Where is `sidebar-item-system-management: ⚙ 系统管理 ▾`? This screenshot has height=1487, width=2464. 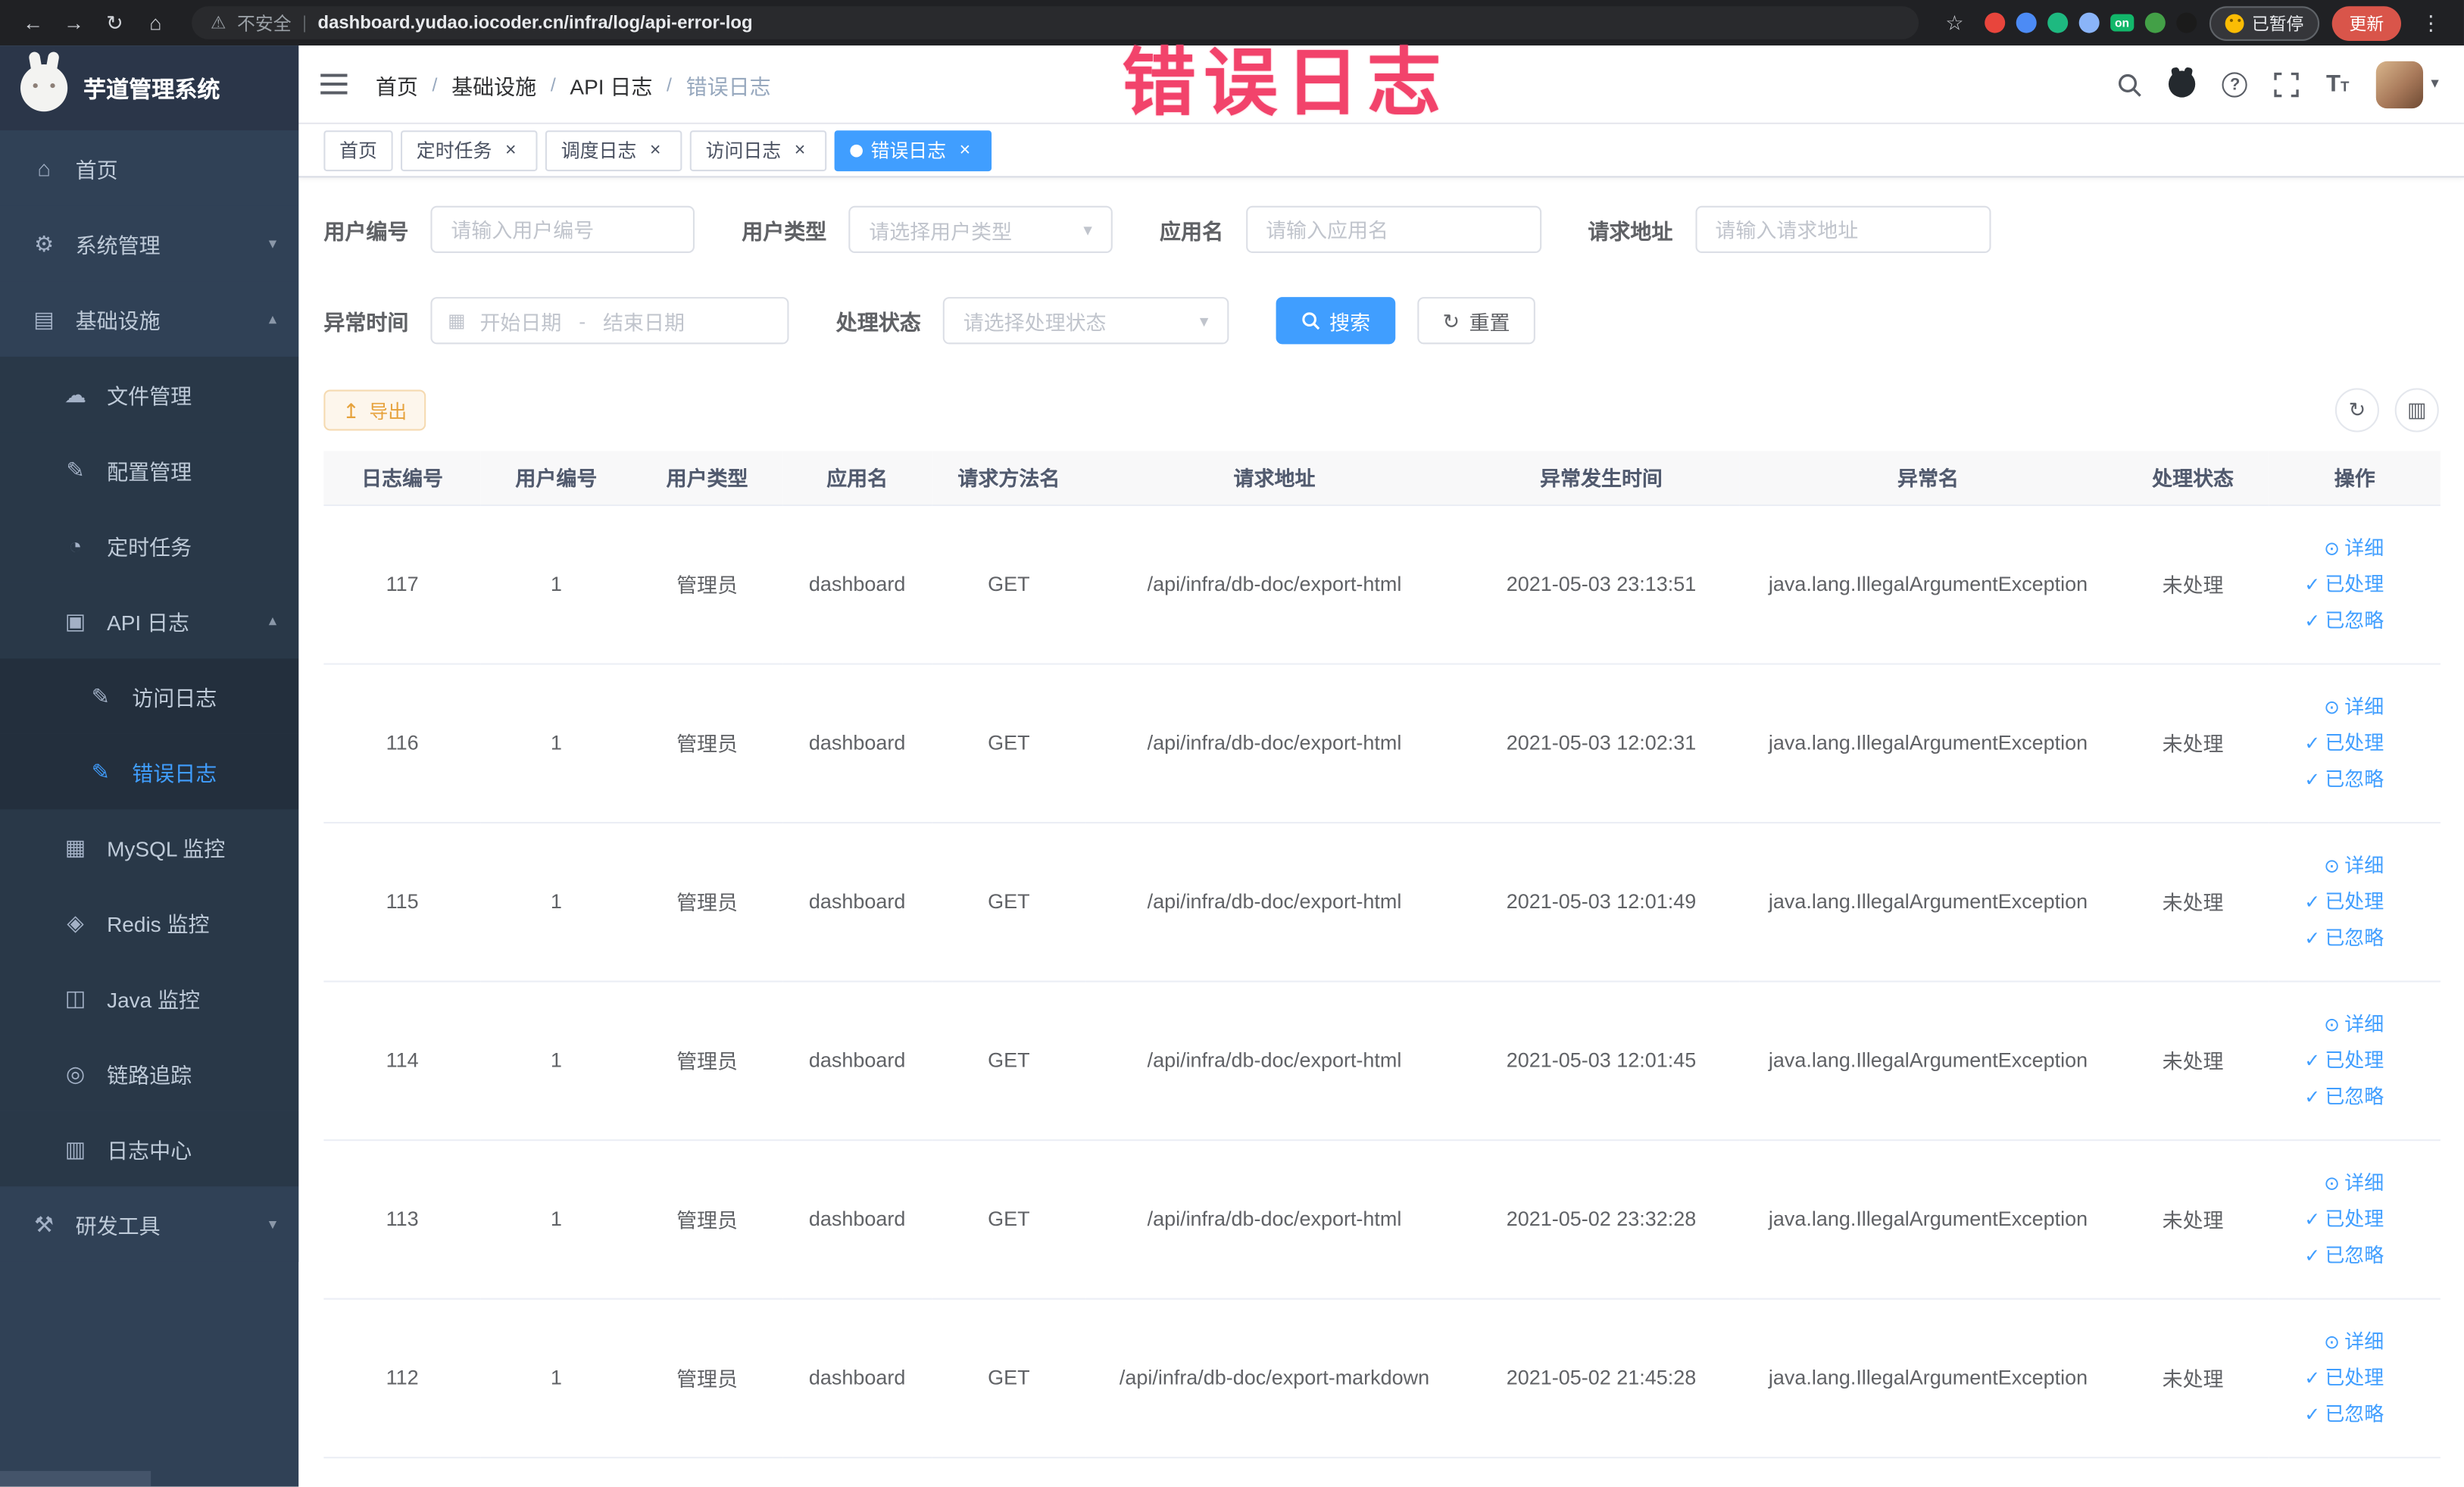
sidebar-item-system-management: ⚙ 系统管理 ▾ is located at coordinates (149, 243).